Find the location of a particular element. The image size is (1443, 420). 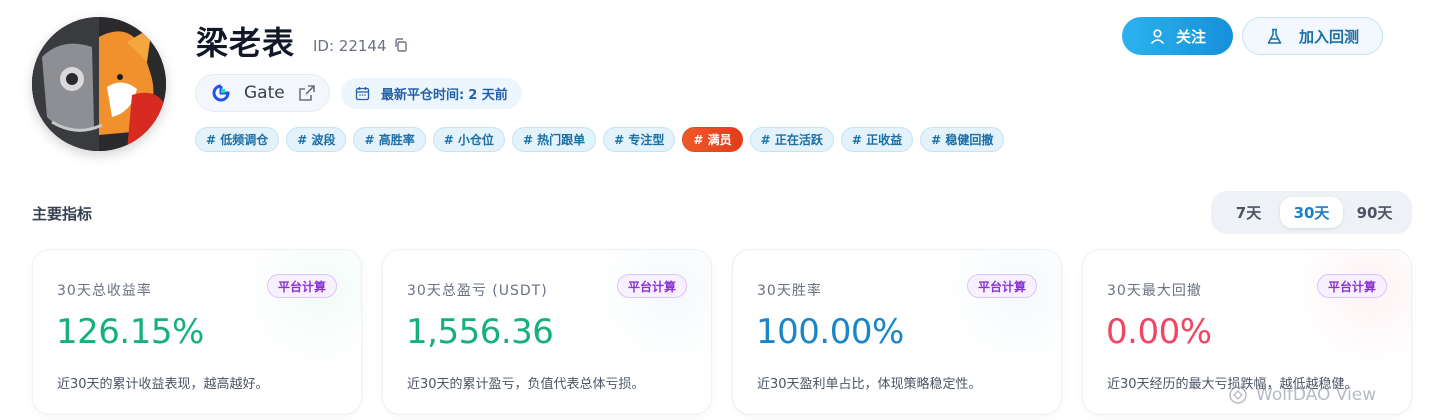

tab-30d: 30天 is located at coordinates (1311, 212).